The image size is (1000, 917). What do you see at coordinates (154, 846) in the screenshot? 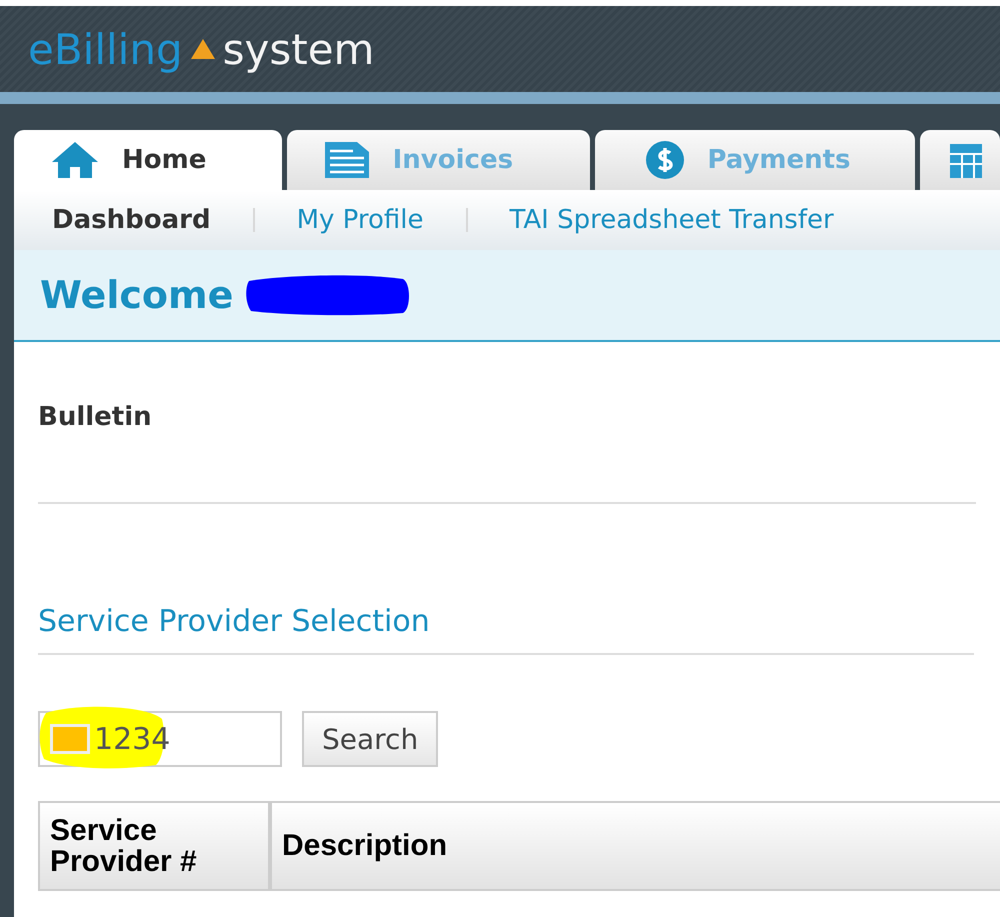
I see `column-header: Service Provider #` at bounding box center [154, 846].